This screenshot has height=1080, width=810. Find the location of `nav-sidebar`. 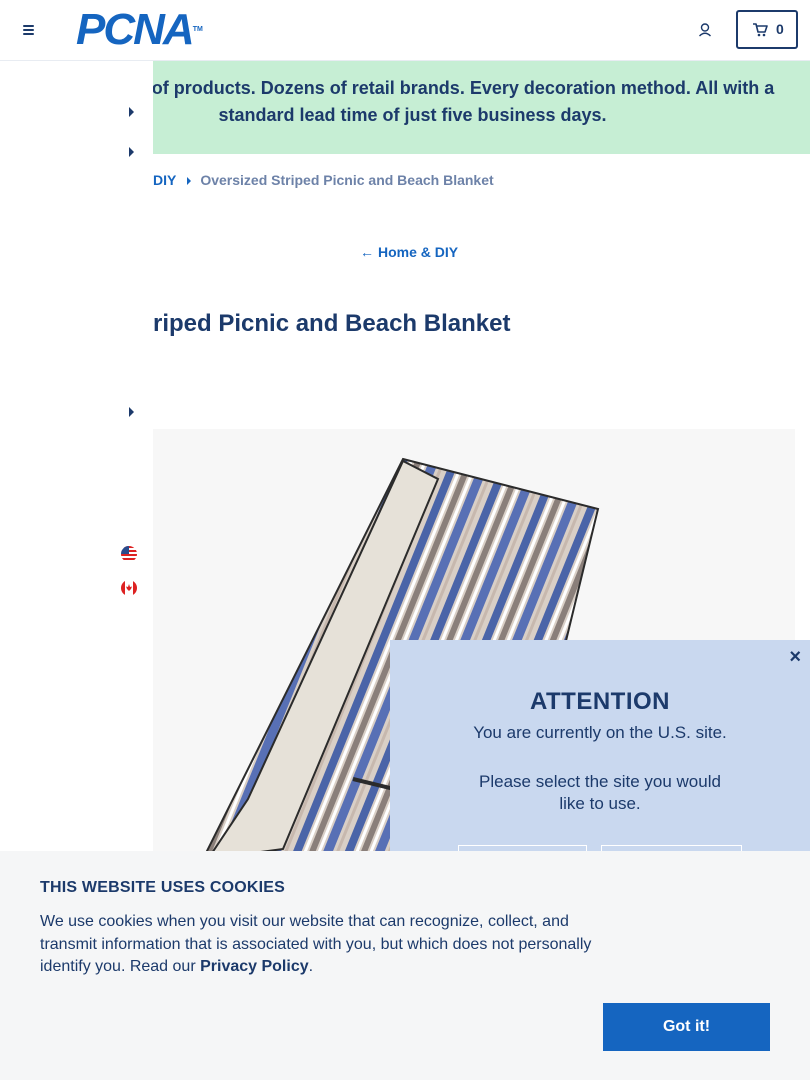

nav-sidebar is located at coordinates (76, 456).